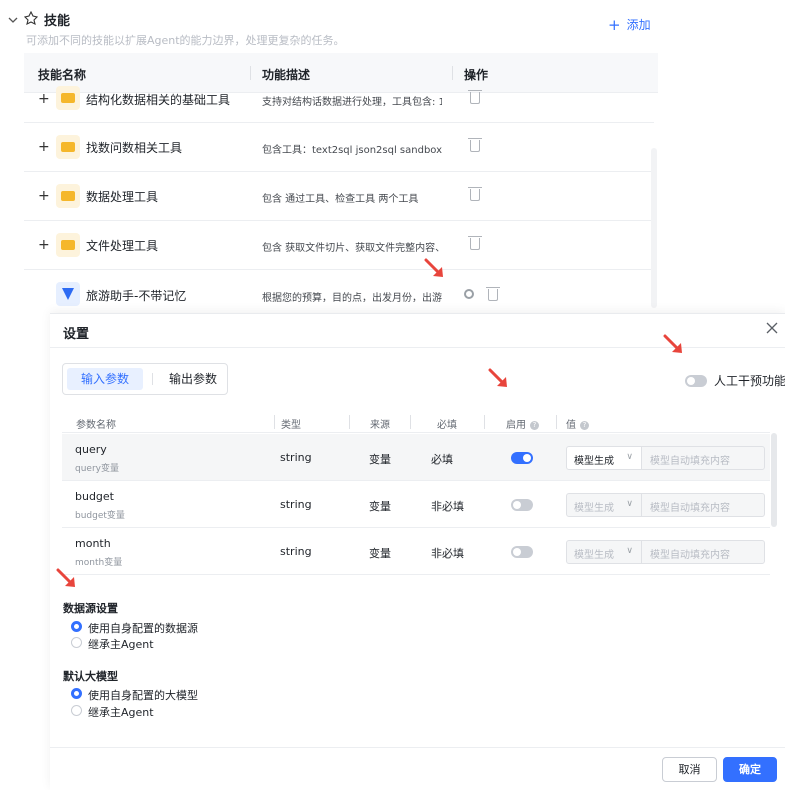 The height and width of the screenshot is (790, 785). Describe the element at coordinates (105, 379) in the screenshot. I see `tab-input-params: 输入参数` at that location.